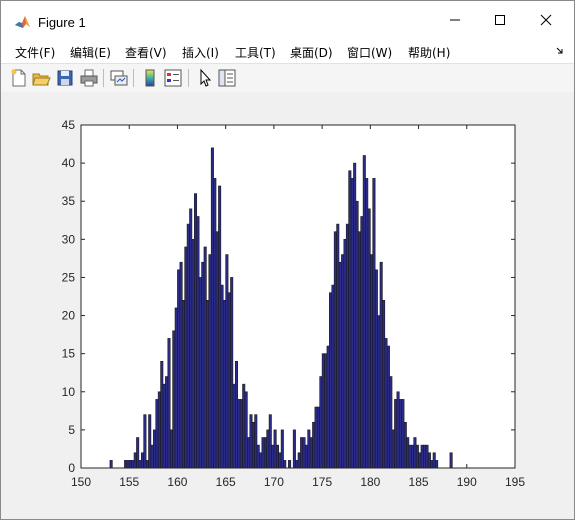  What do you see at coordinates (369, 52) in the screenshot?
I see `menu-window: 窗口(W)` at bounding box center [369, 52].